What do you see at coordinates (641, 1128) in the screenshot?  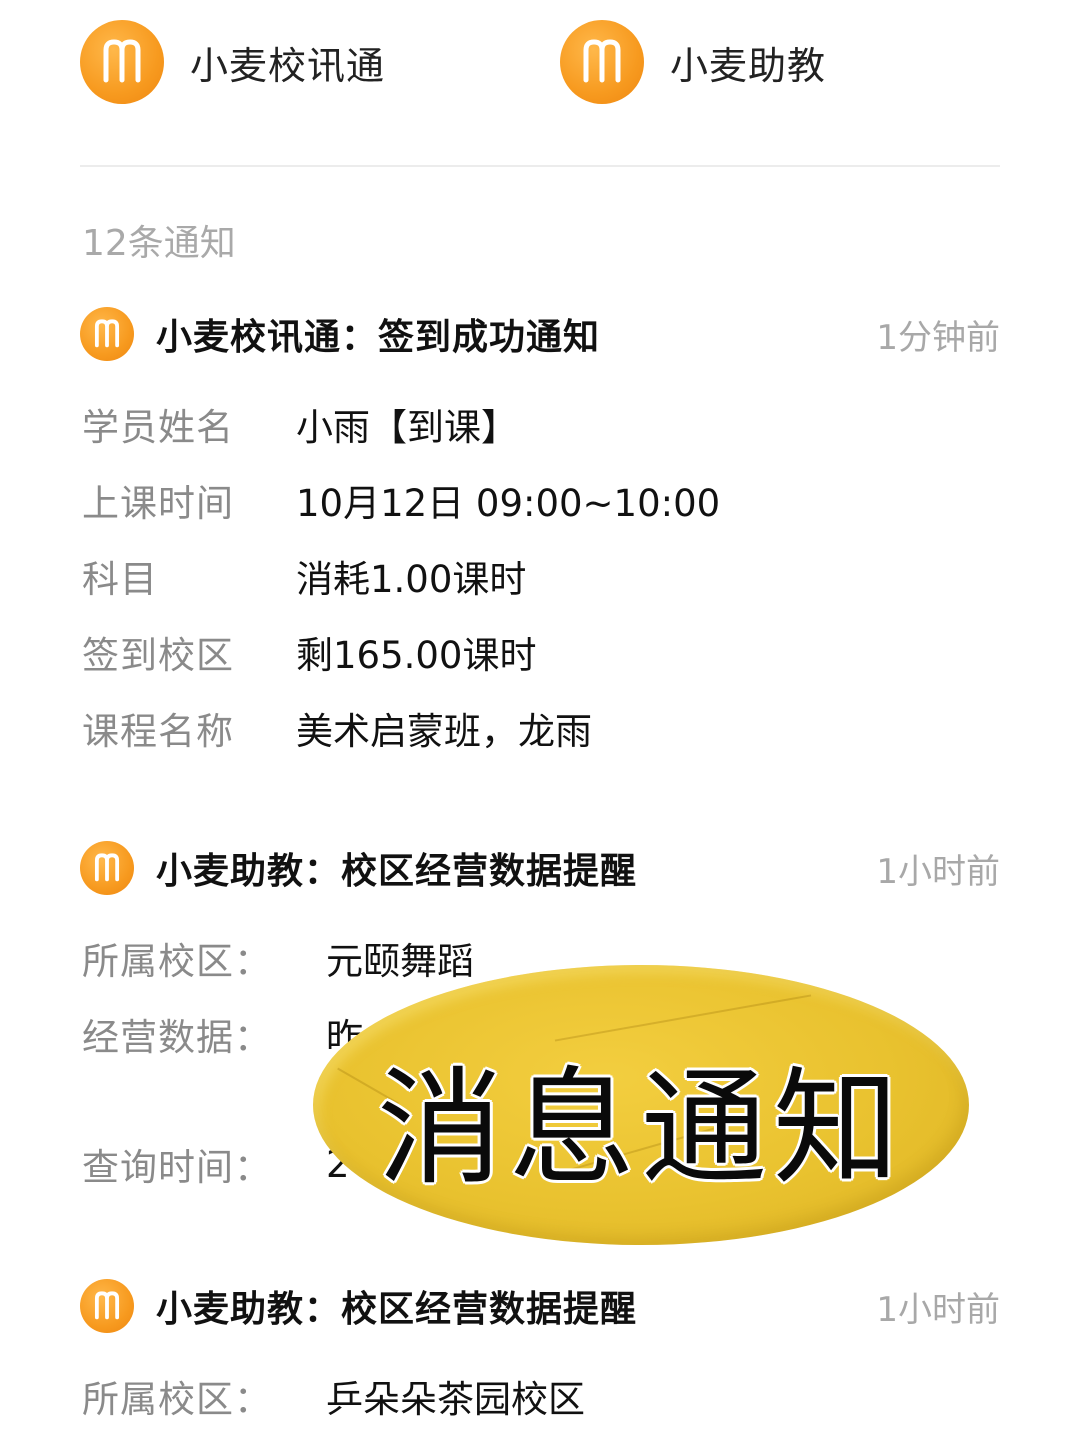 I see `sticker-text: 消息通知` at bounding box center [641, 1128].